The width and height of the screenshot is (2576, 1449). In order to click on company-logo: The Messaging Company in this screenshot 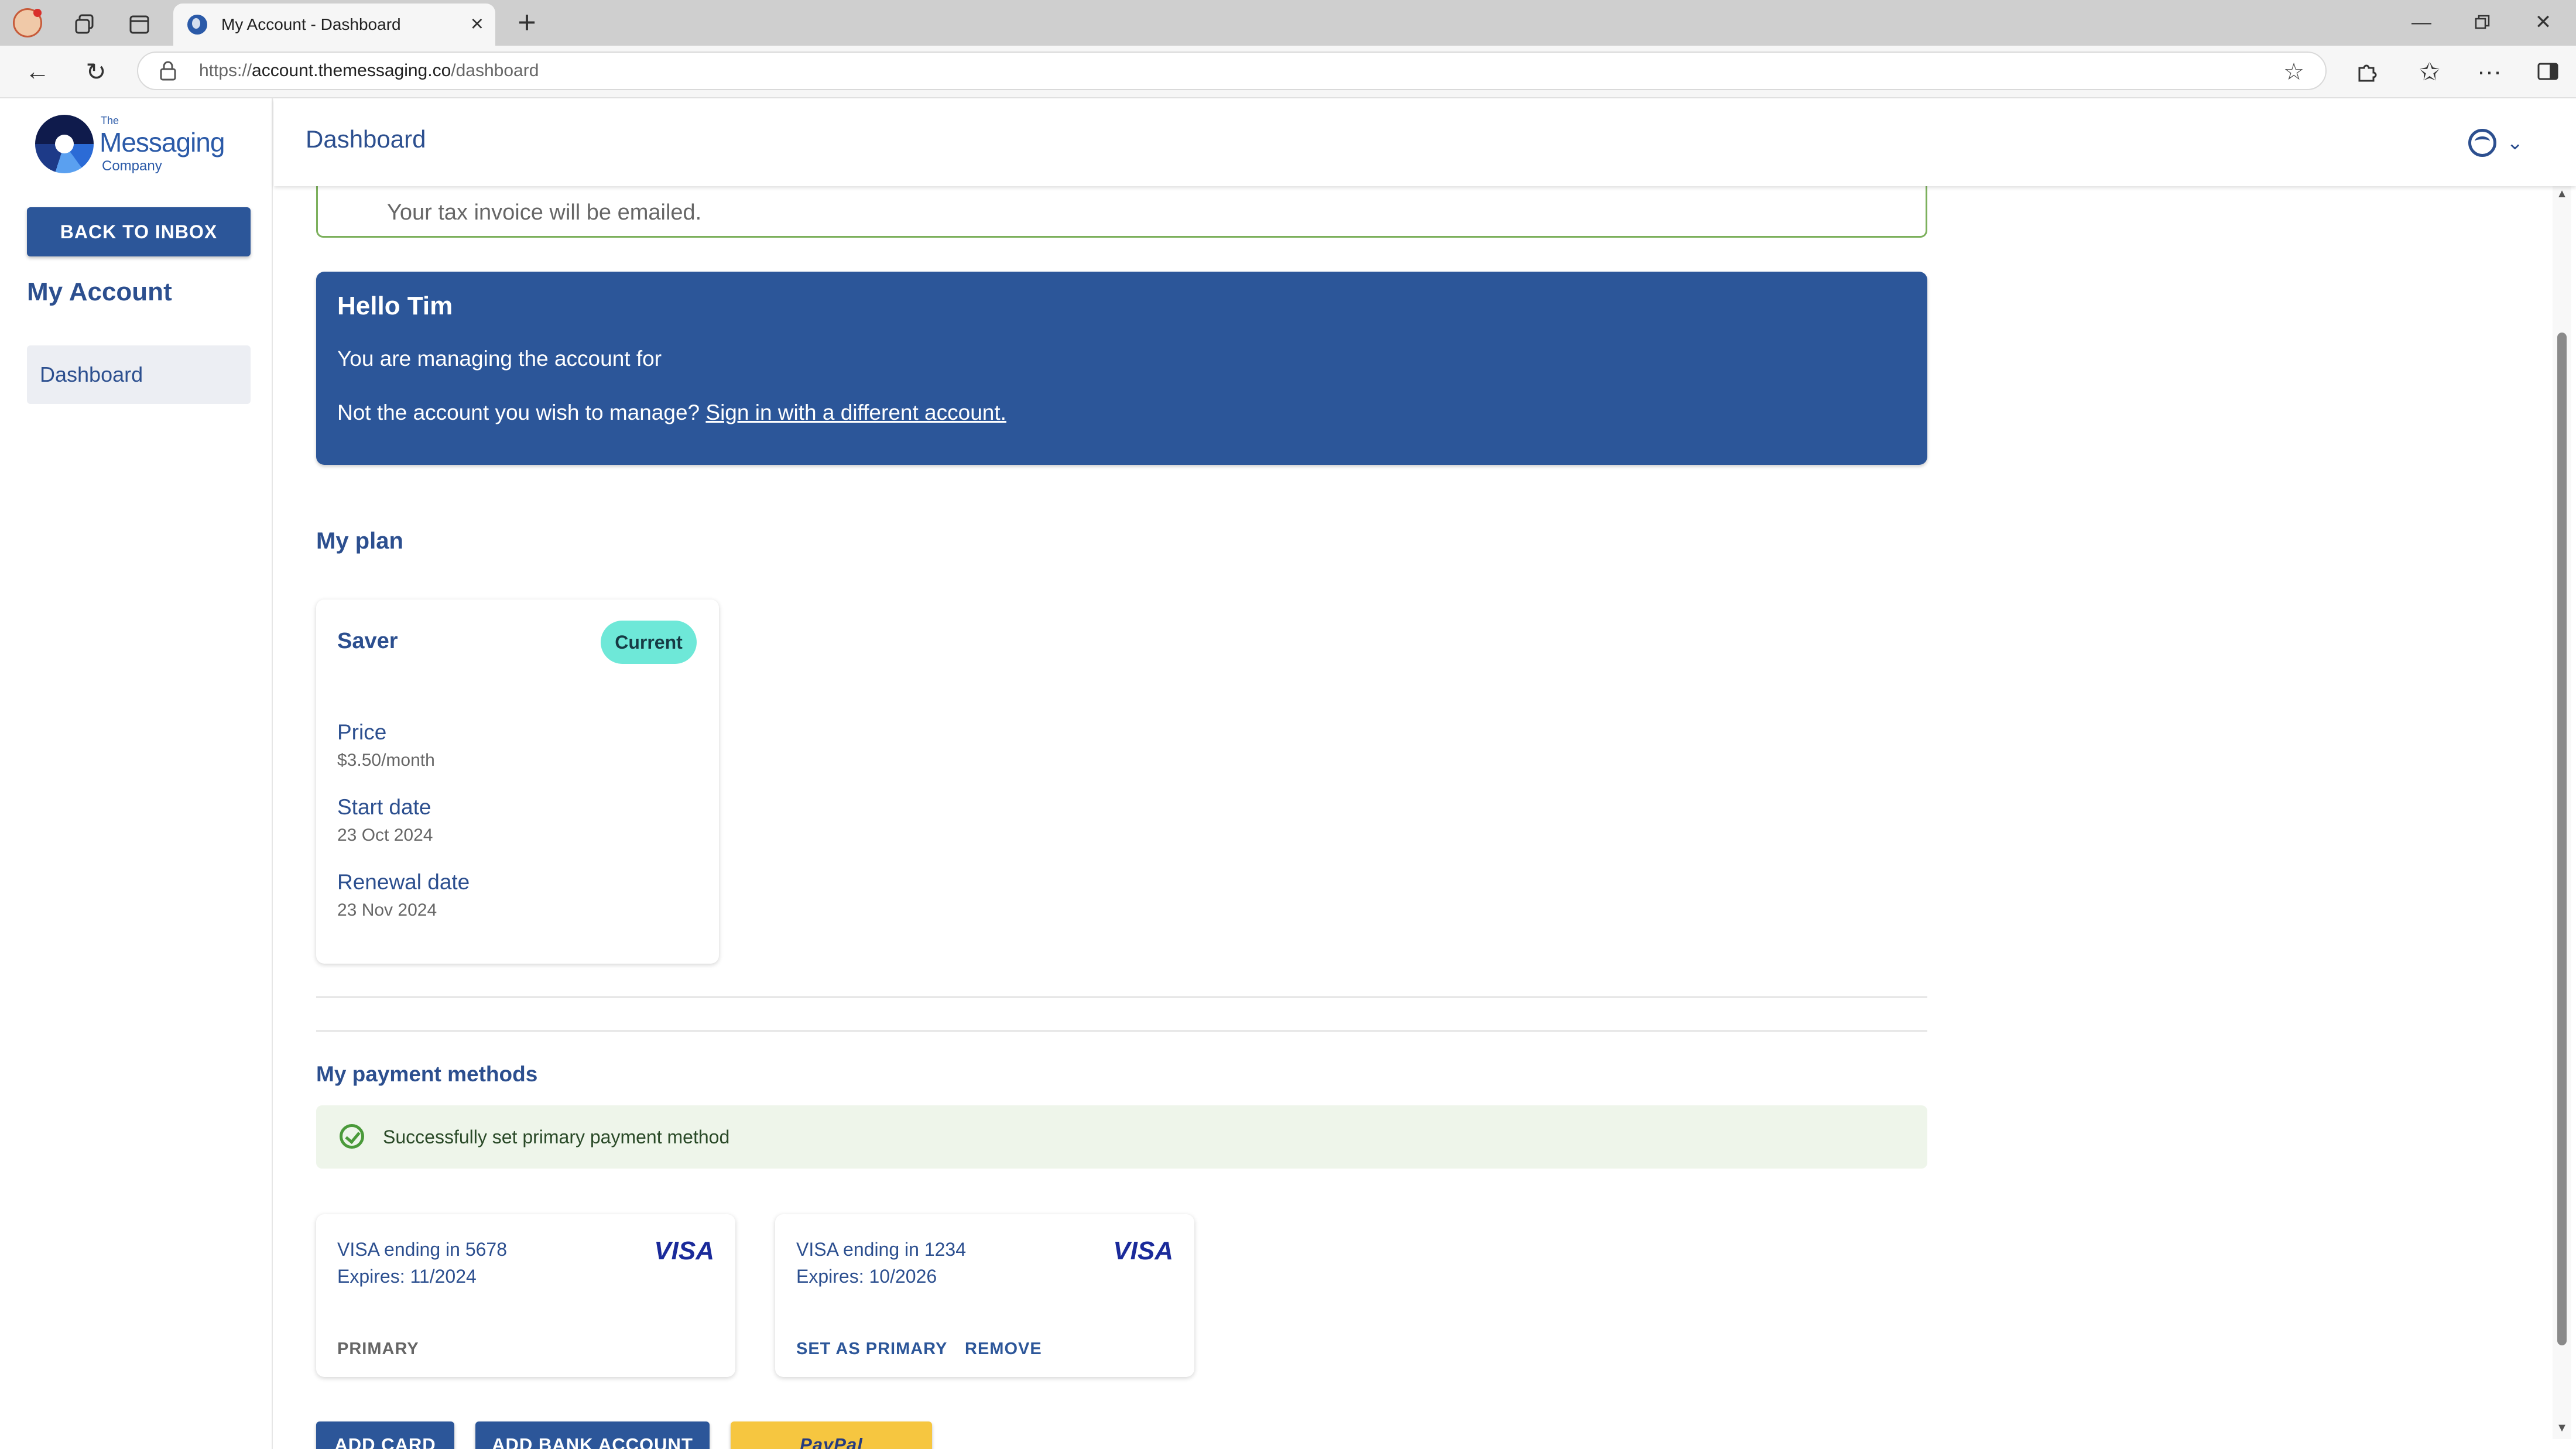, I will do `click(134, 143)`.